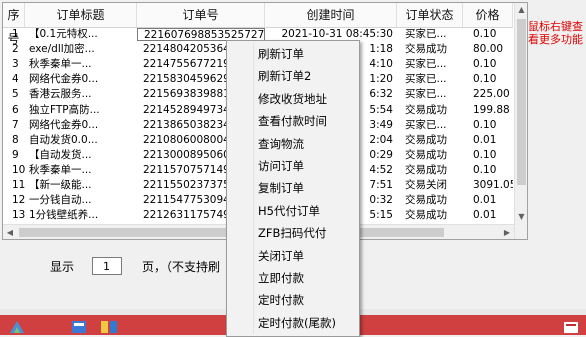  I want to click on cell-price: 80.00, so click(488, 49).